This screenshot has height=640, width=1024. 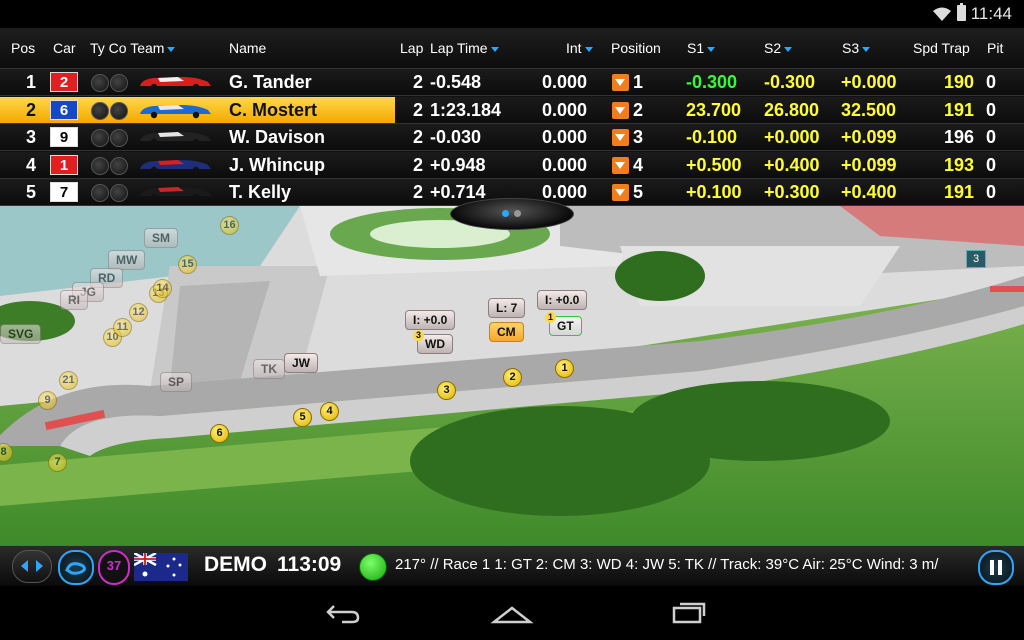 I want to click on sector2-time: +0.000, so click(x=792, y=137).